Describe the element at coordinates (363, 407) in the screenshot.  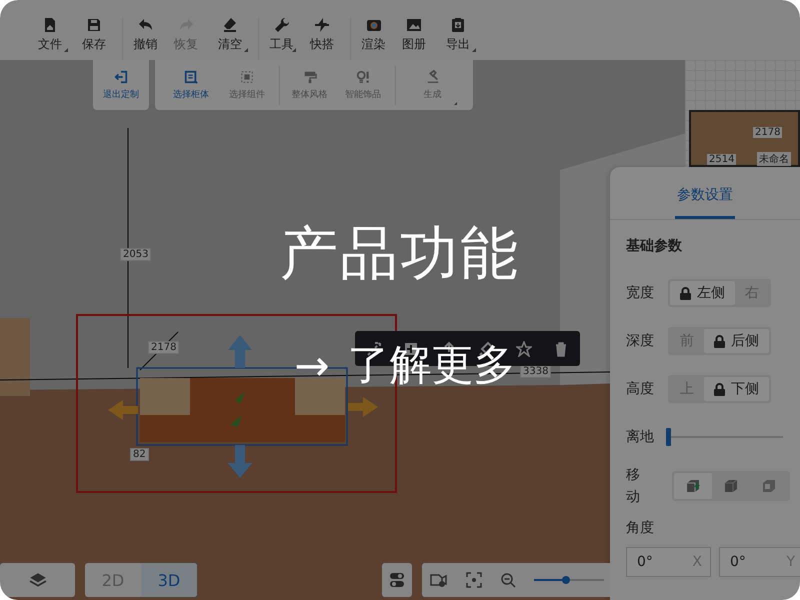
I see `right-arrow-icon` at that location.